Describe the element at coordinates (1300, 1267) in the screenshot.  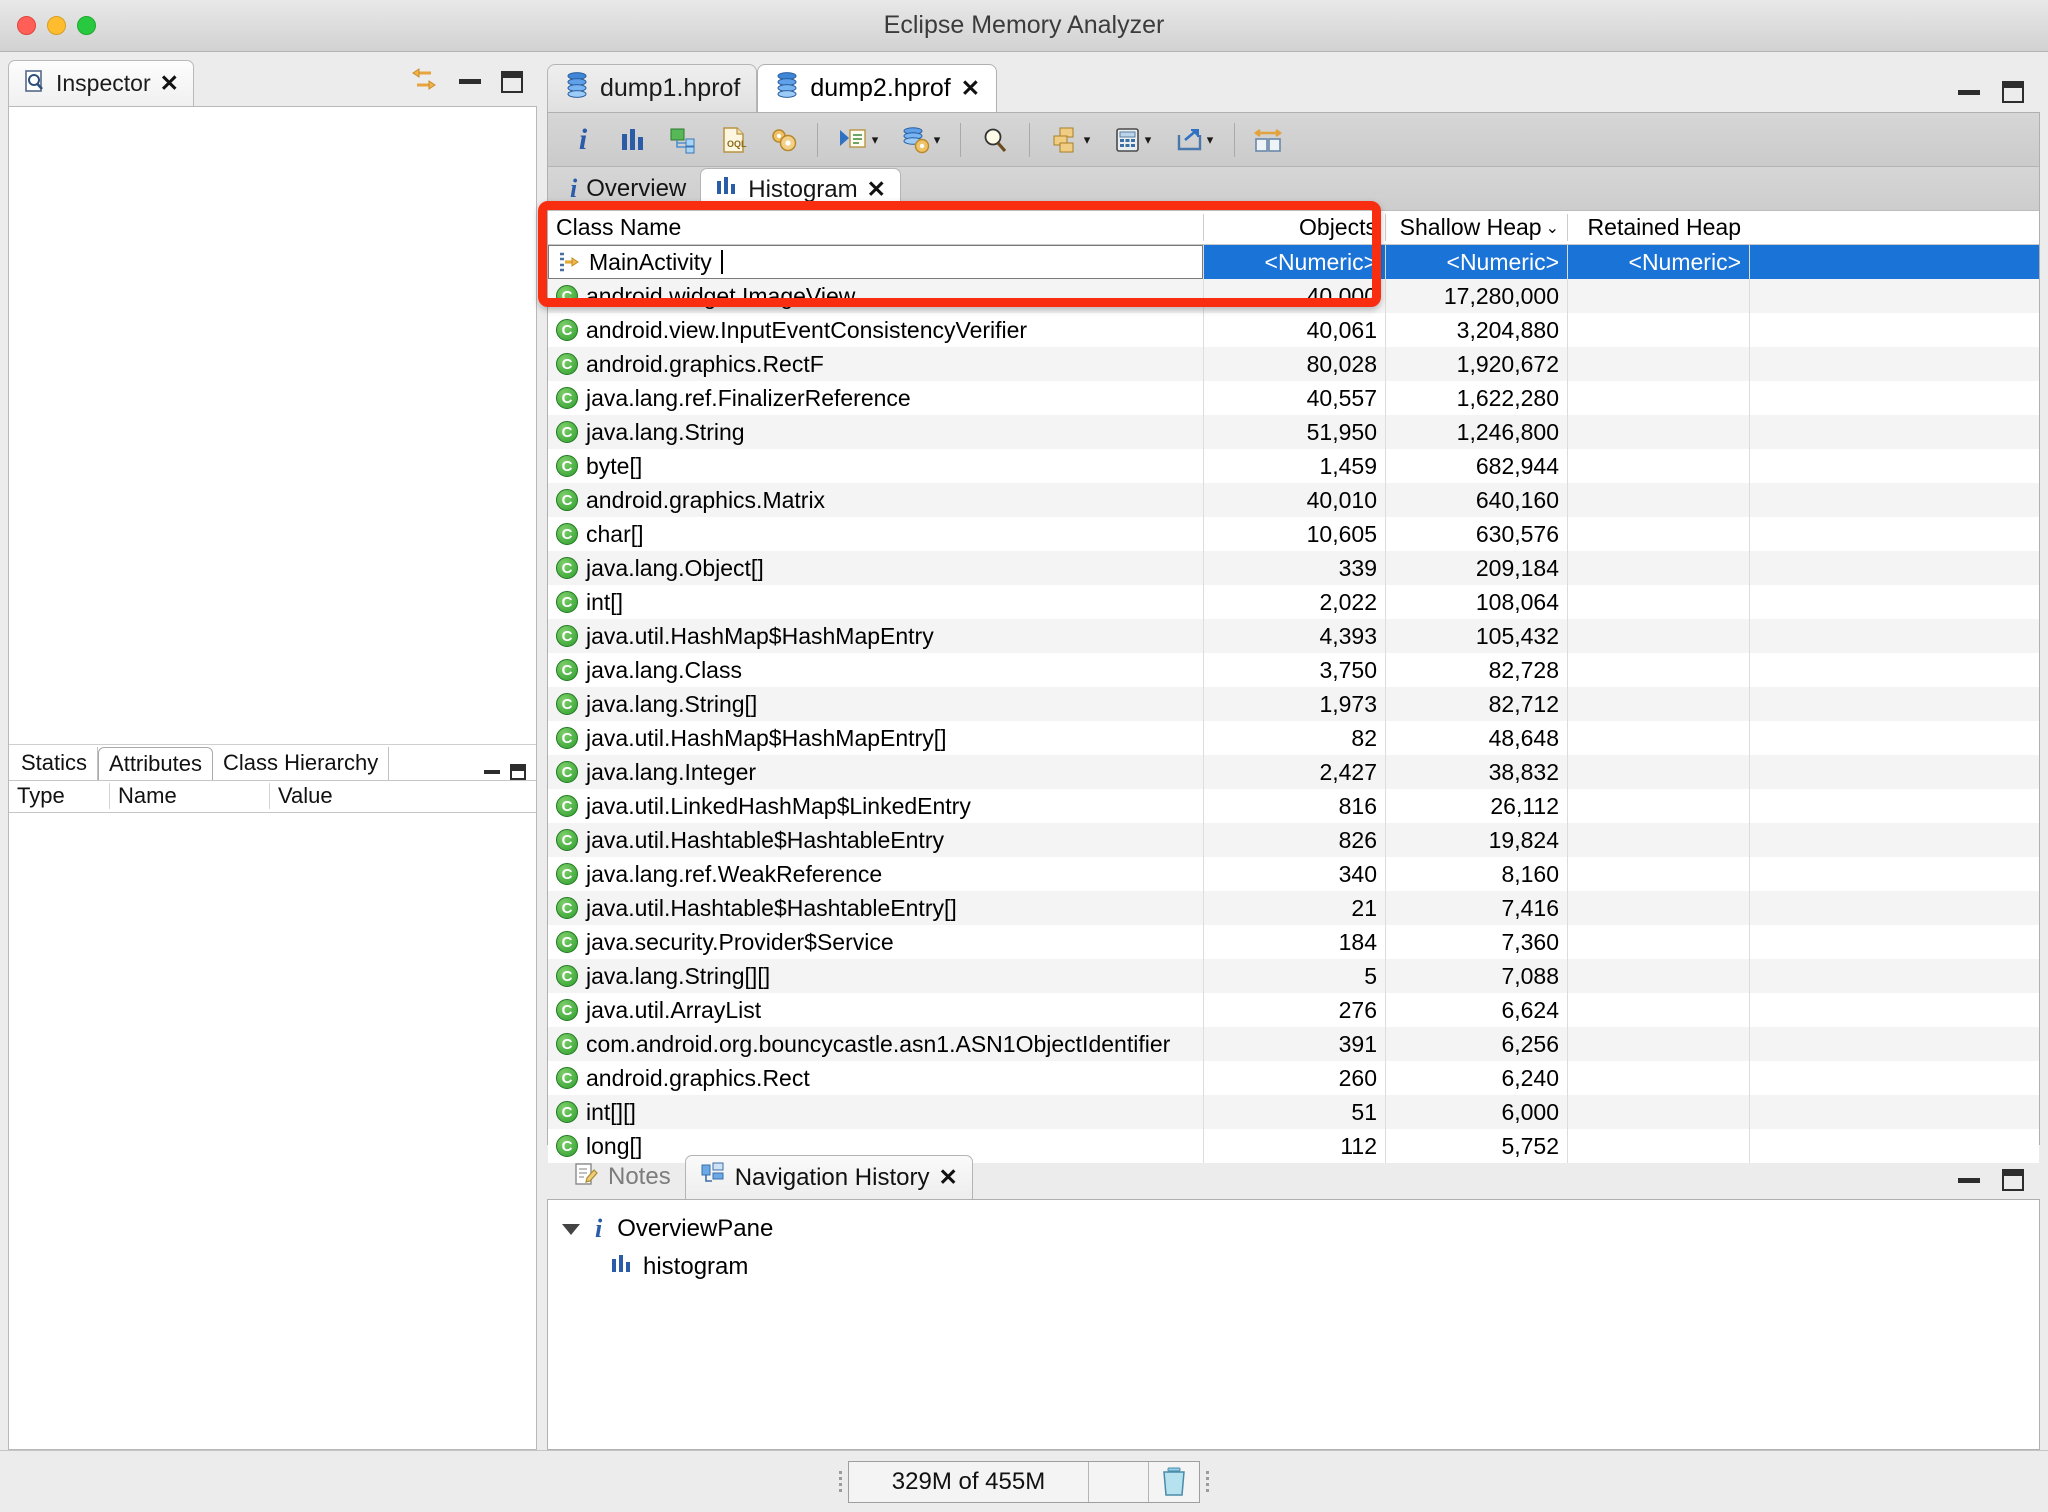
I see `nav-tree-item-histogram: histogram` at that location.